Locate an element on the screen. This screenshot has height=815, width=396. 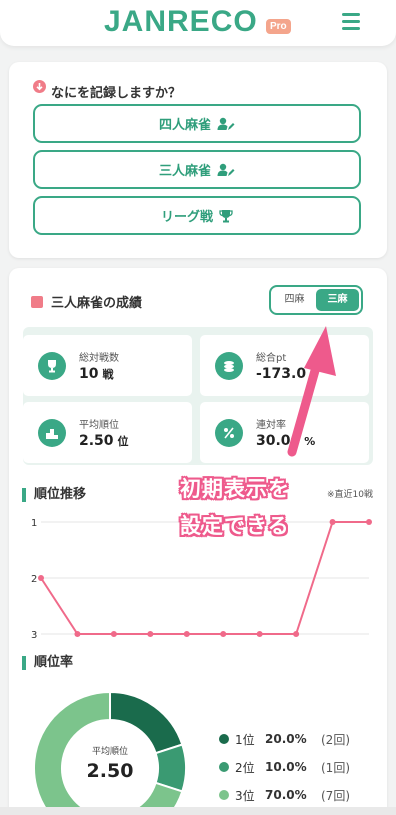
bottom-bar is located at coordinates (198, 811).